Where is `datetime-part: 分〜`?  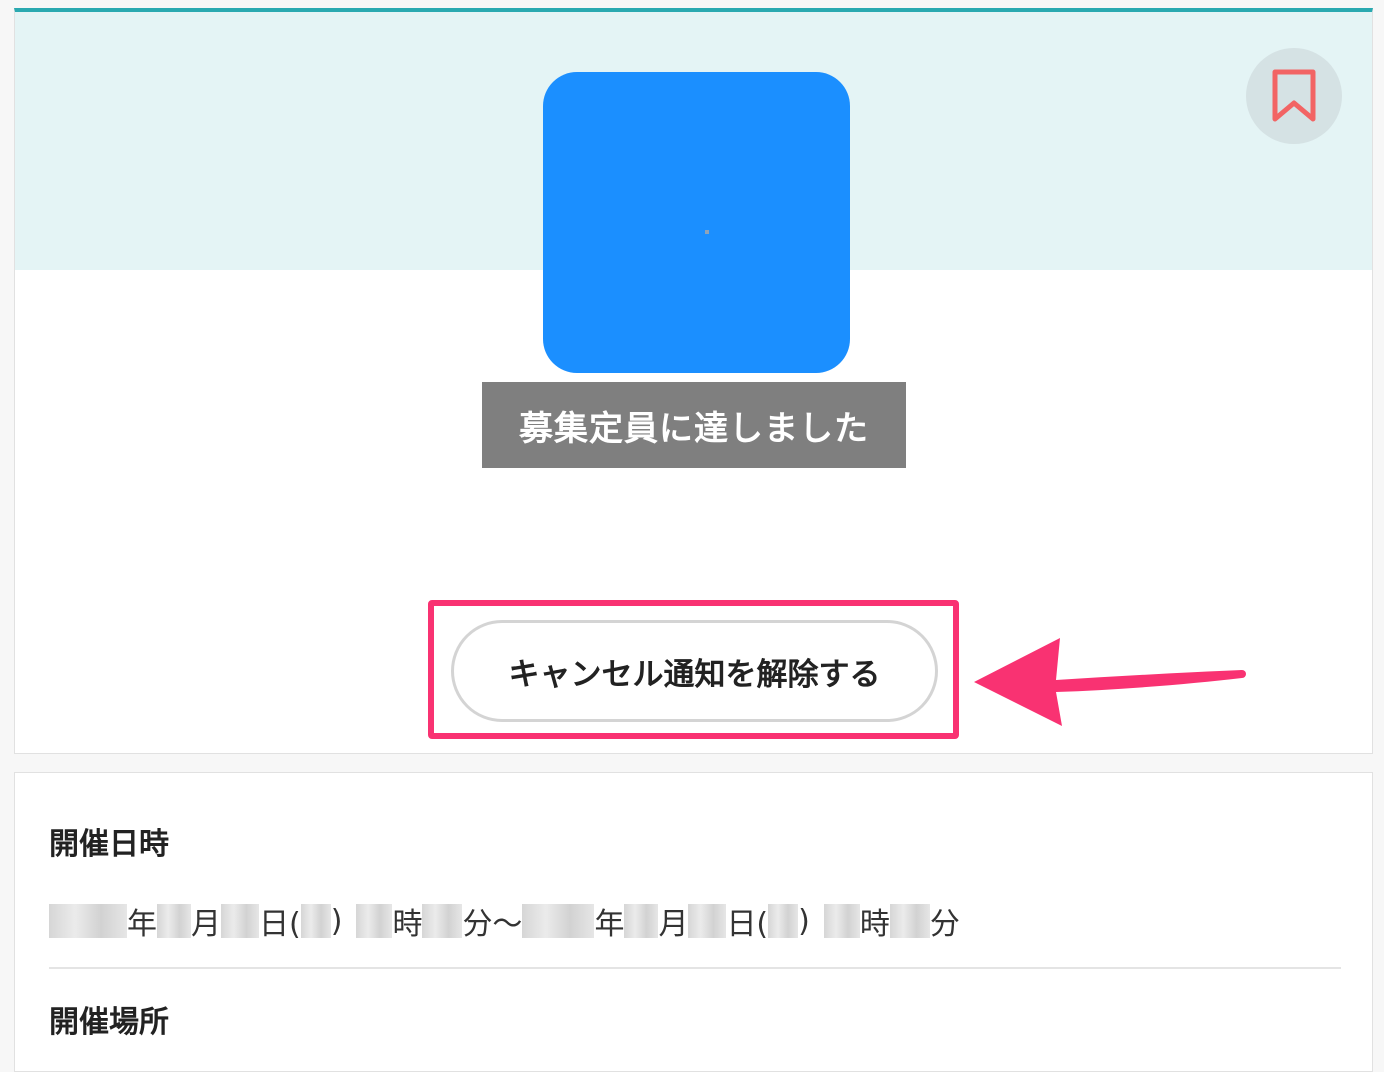
datetime-part: 分〜 is located at coordinates (492, 924).